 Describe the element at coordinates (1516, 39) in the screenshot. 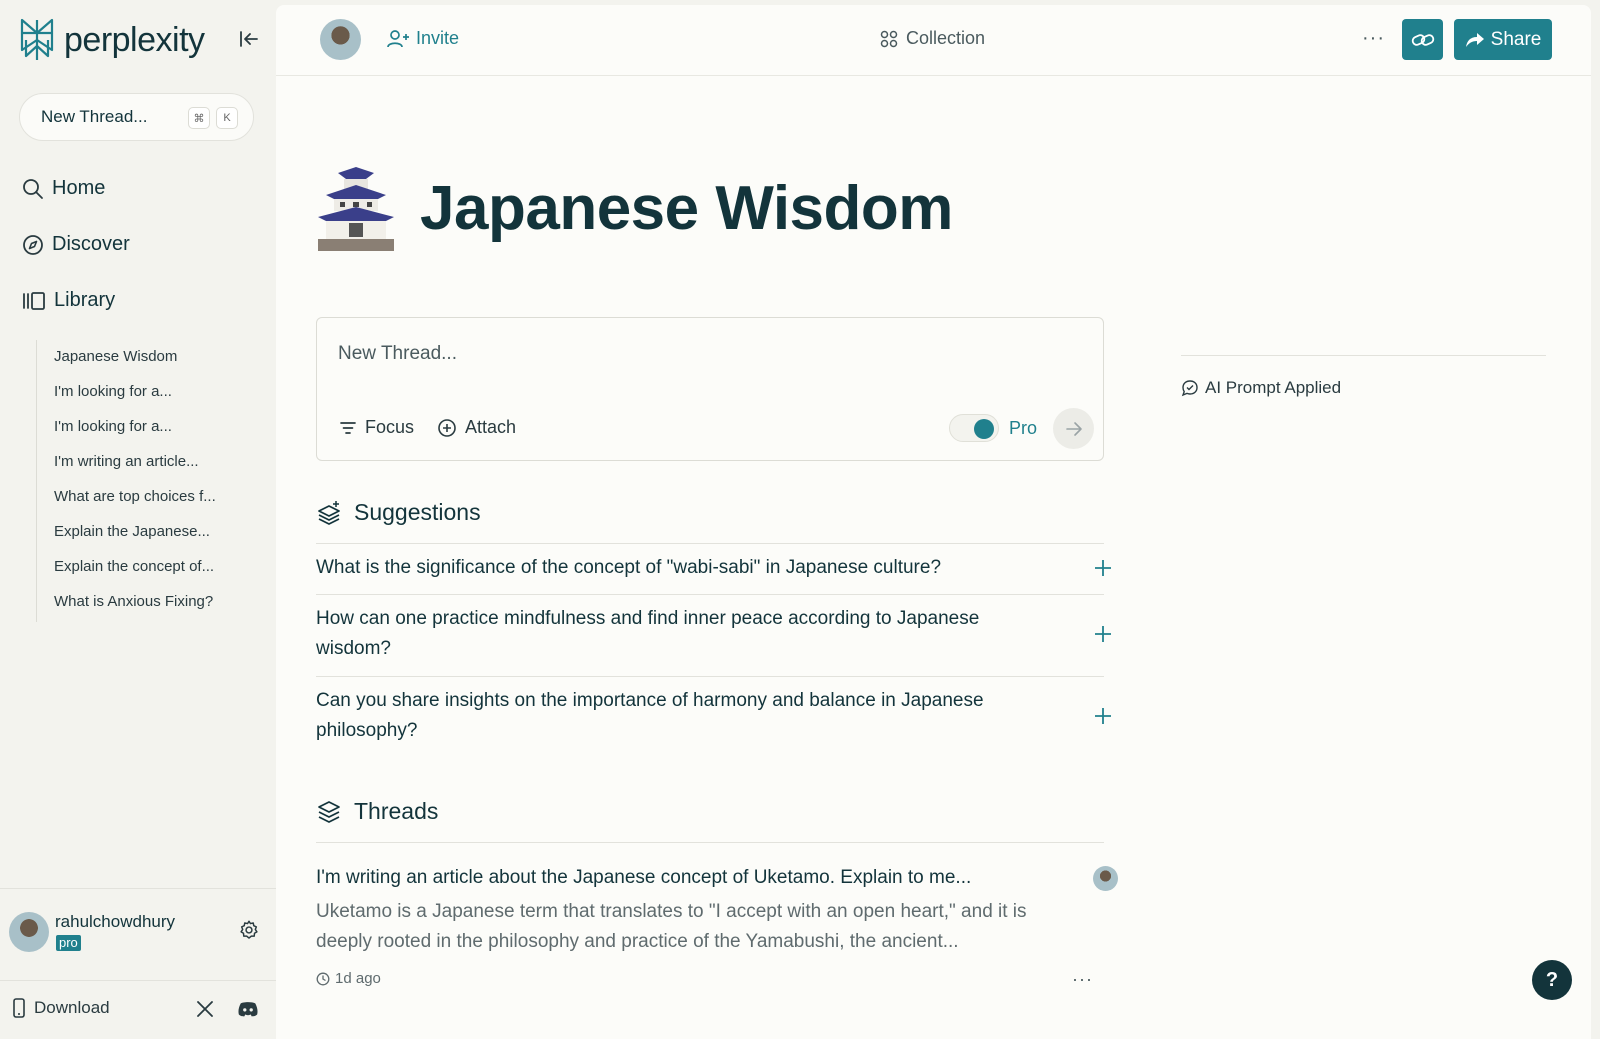

I see `share-label: Share` at that location.